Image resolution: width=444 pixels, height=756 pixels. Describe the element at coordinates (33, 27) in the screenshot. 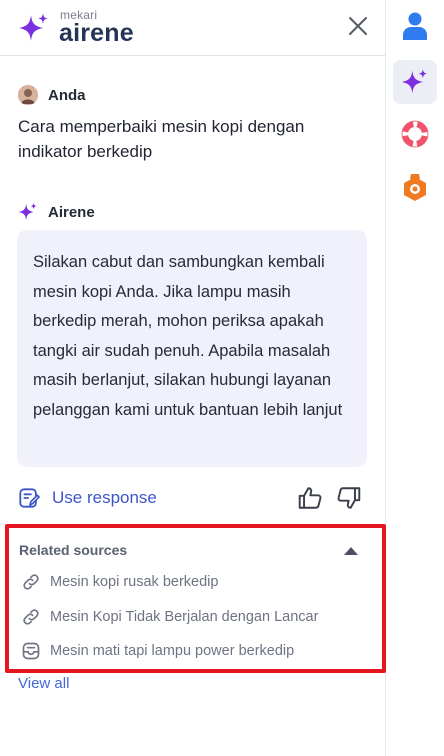

I see `sparkle-logo-icon` at that location.